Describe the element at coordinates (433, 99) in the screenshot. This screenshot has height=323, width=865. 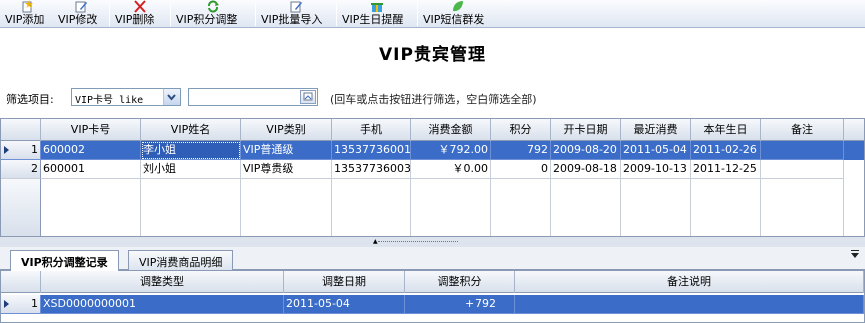
I see `filter-hint: (回车或点击按钮进行筛选，空白筛选全部)` at that location.